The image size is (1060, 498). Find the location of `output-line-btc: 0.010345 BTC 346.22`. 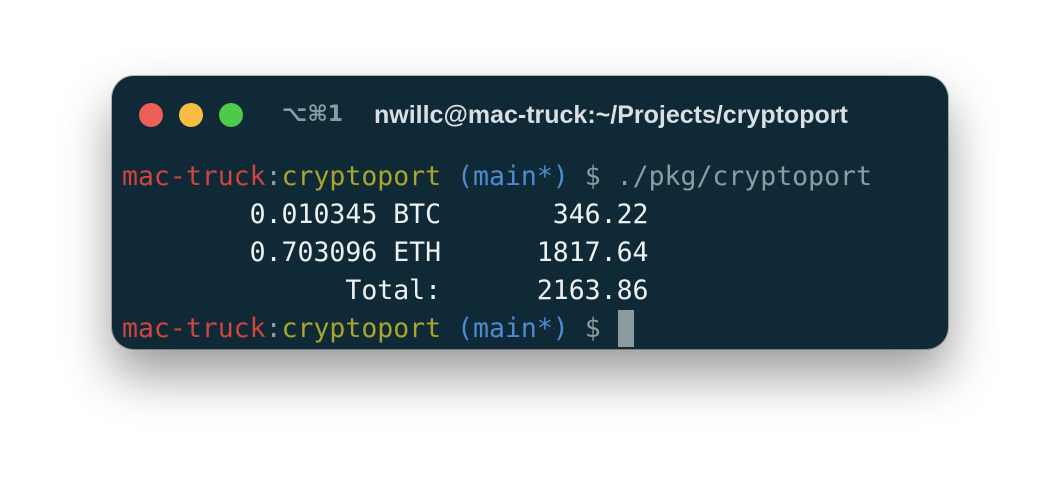

output-line-btc: 0.010345 BTC 346.22 is located at coordinates (385, 214).